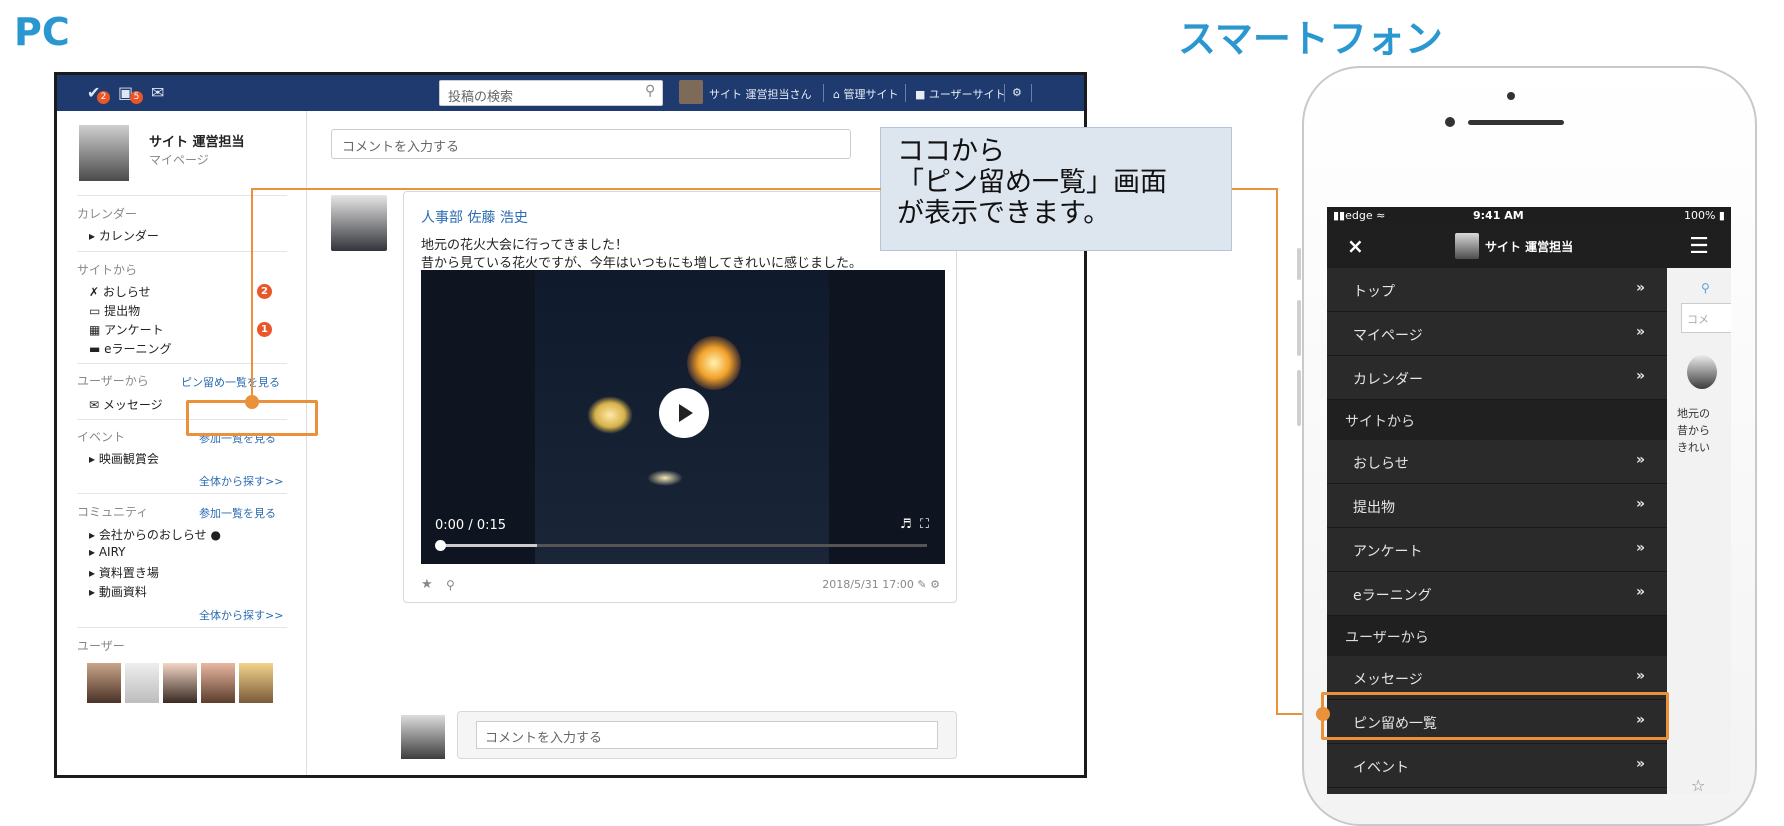 This screenshot has width=1784, height=826. What do you see at coordinates (114, 310) in the screenshot?
I see `sidebar-item-submission: ▭ 提出物` at bounding box center [114, 310].